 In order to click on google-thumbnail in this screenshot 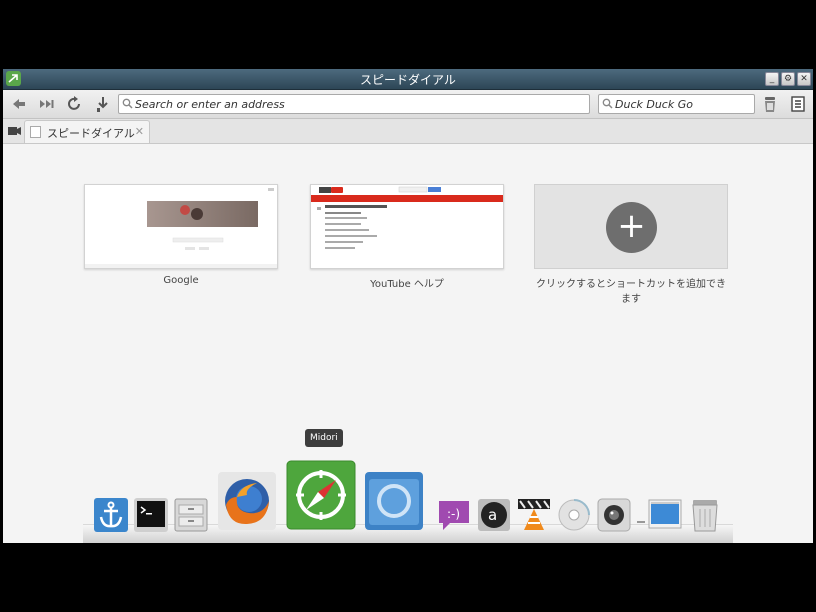, I will do `click(181, 226)`.